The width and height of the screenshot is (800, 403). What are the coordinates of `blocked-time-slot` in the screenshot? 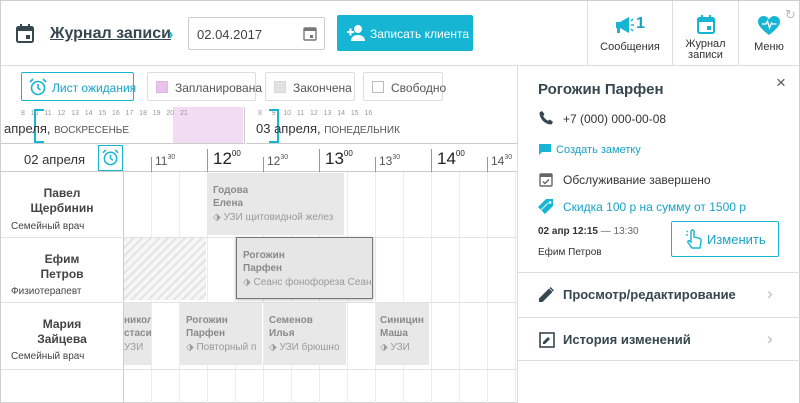 It's located at (165, 269).